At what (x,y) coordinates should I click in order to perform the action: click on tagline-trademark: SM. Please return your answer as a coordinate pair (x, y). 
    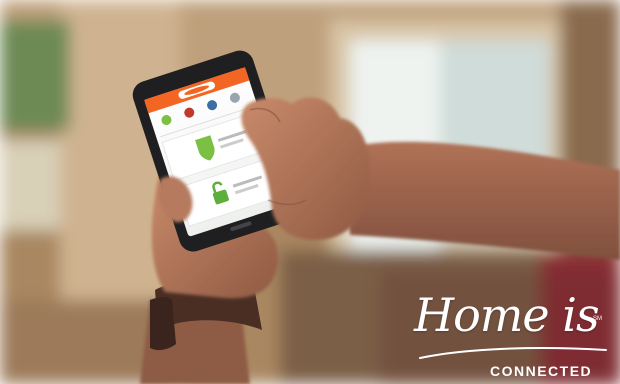
    Looking at the image, I should click on (597, 319).